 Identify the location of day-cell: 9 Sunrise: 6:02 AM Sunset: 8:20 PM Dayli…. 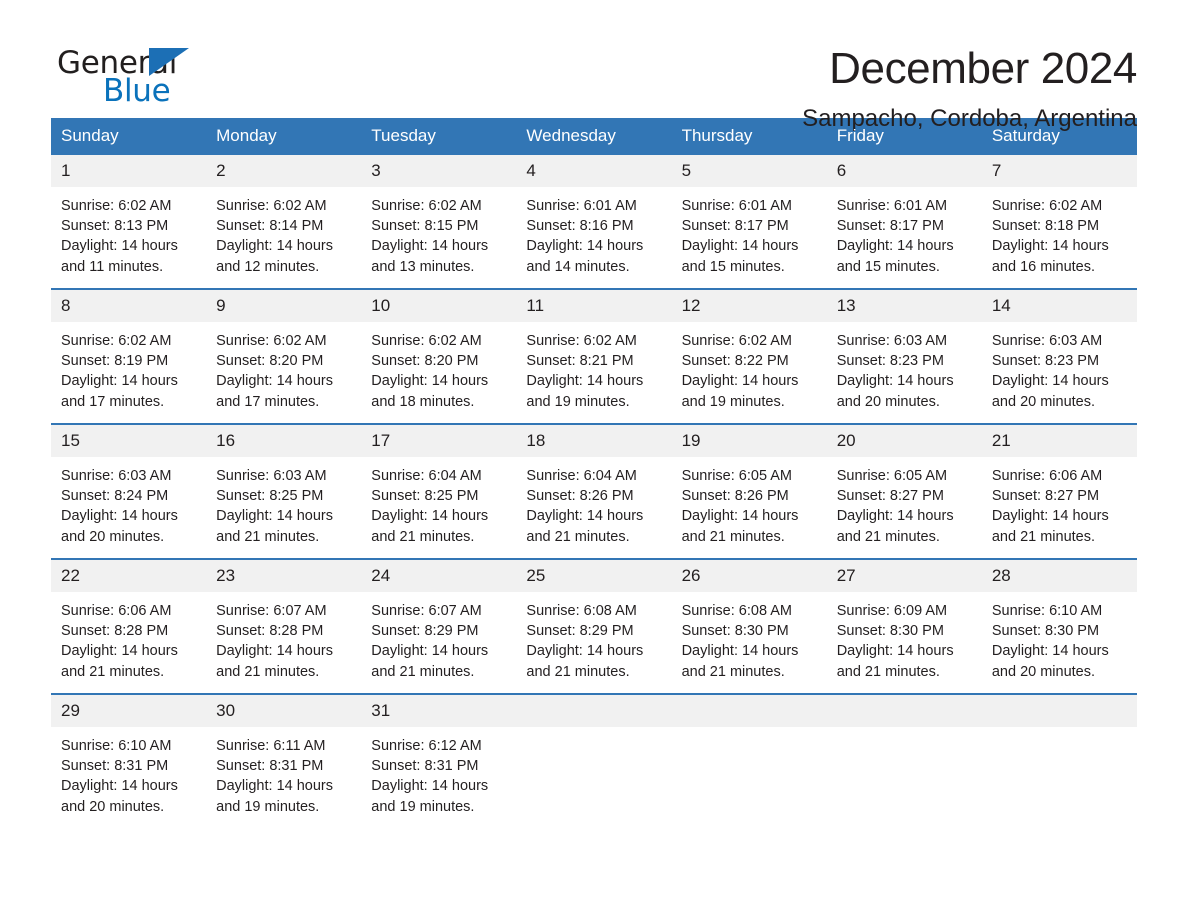
(284, 356).